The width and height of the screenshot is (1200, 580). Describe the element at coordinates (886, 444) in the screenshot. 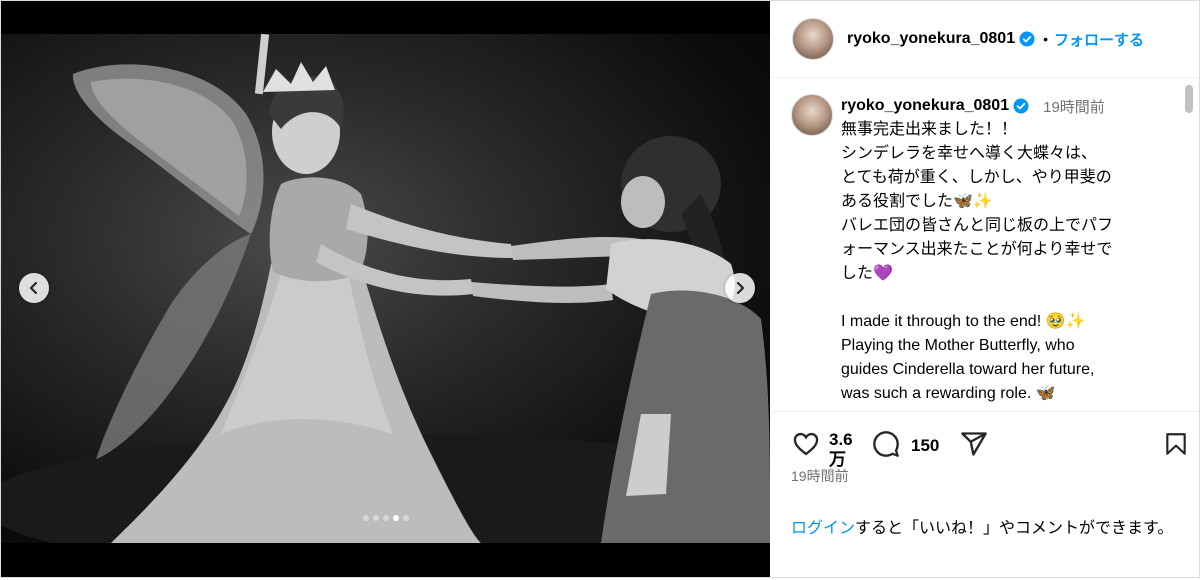

I see `comment-icon` at that location.